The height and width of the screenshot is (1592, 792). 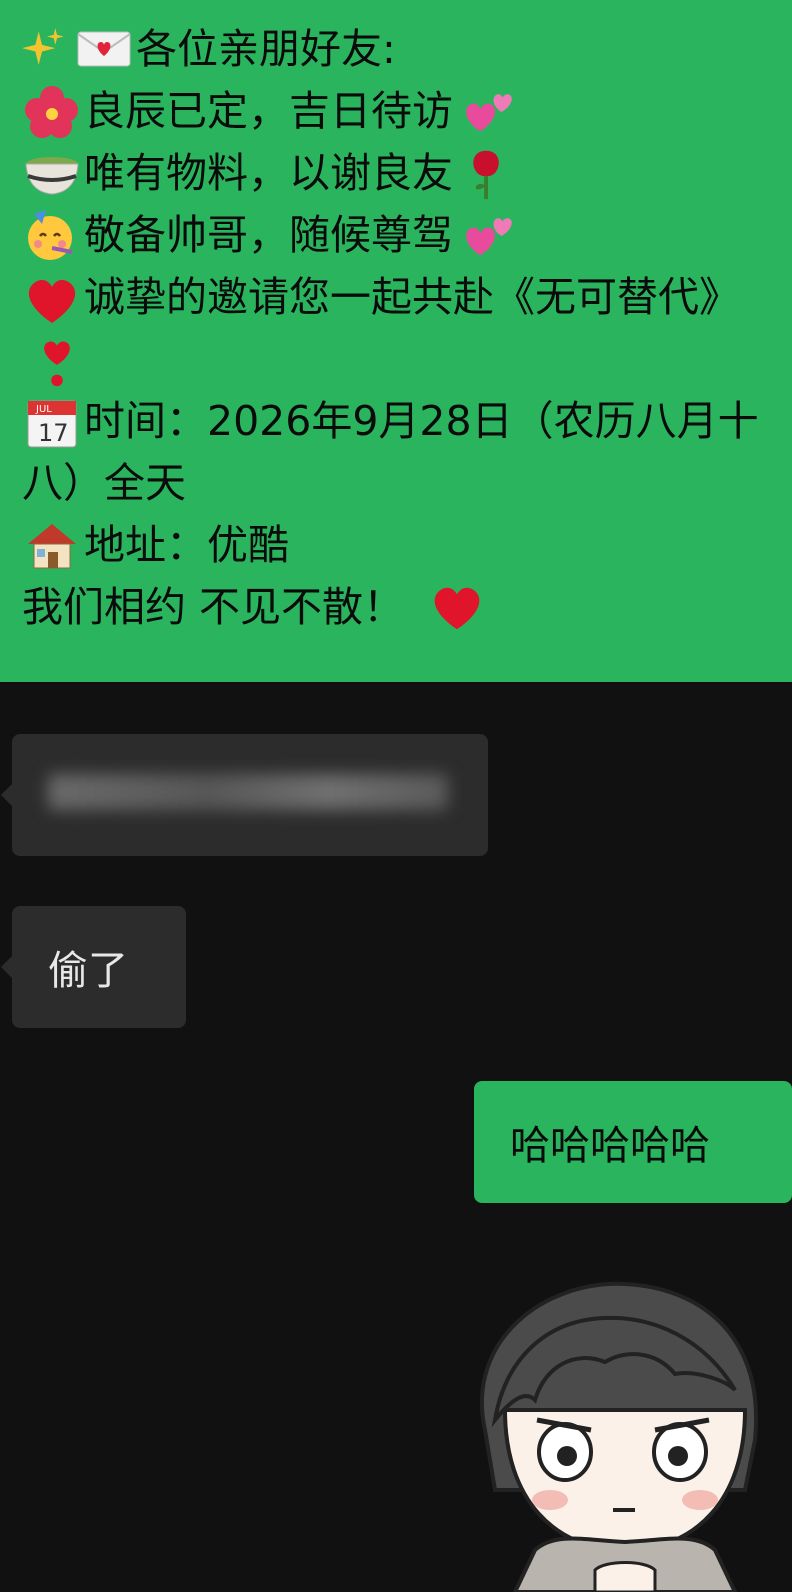 I want to click on calendar-month: JUL, so click(x=43, y=409).